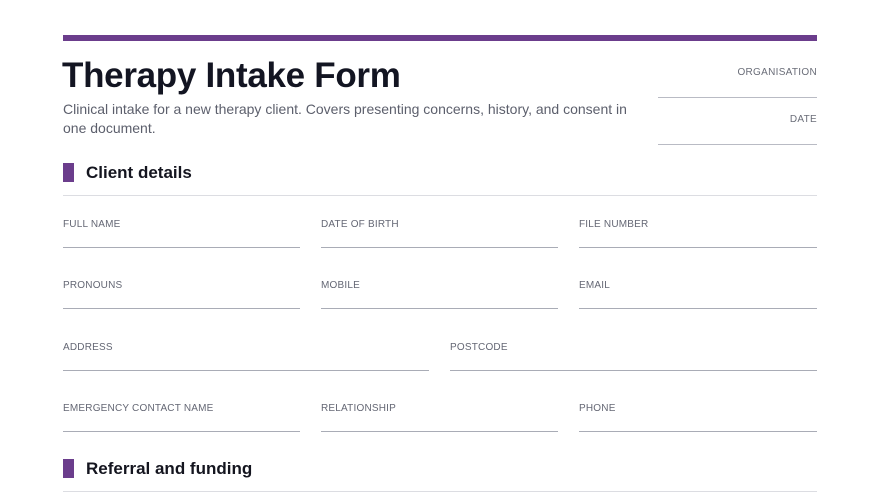 This screenshot has width=880, height=495. Describe the element at coordinates (181, 233) in the screenshot. I see `full-name-field: FULL NAME` at that location.